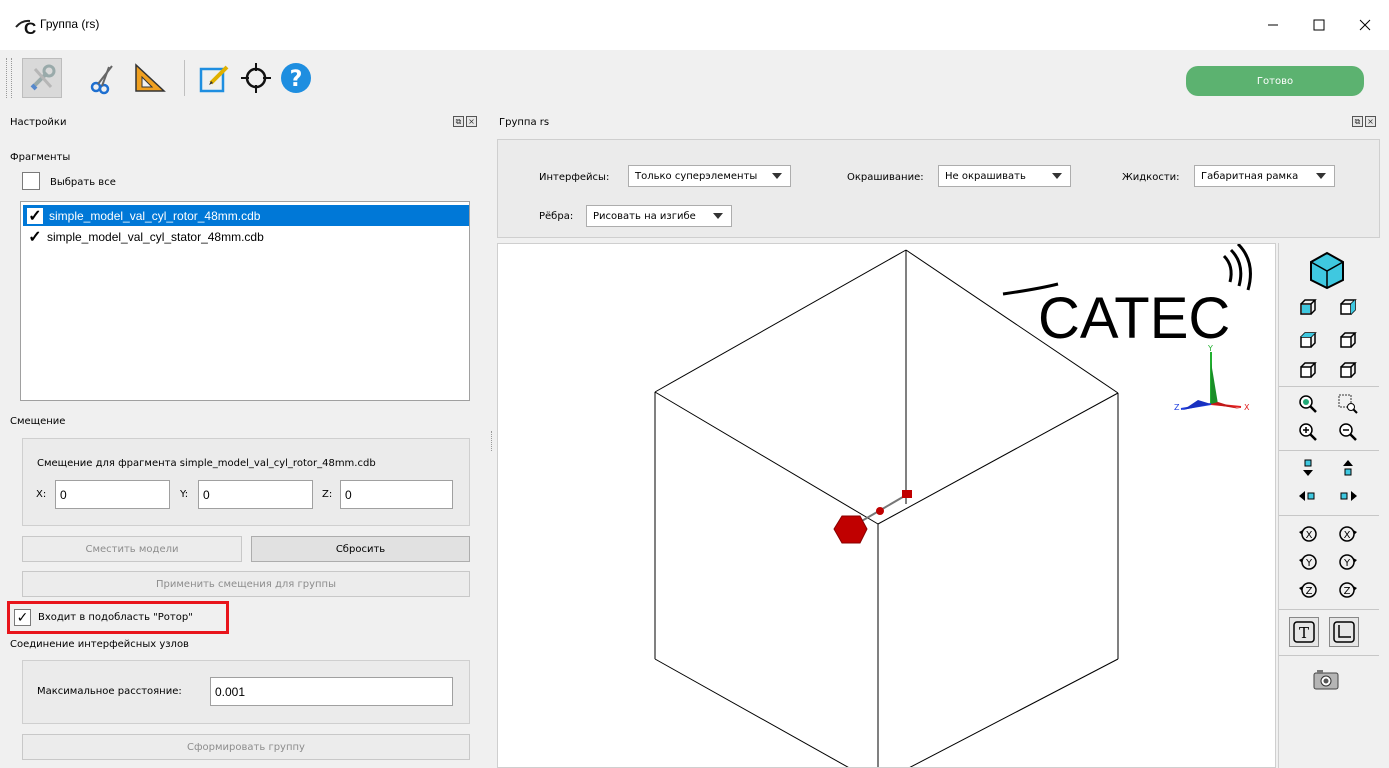 The height and width of the screenshot is (768, 1389). Describe the element at coordinates (1348, 432) in the screenshot. I see `zoom-out-button` at that location.